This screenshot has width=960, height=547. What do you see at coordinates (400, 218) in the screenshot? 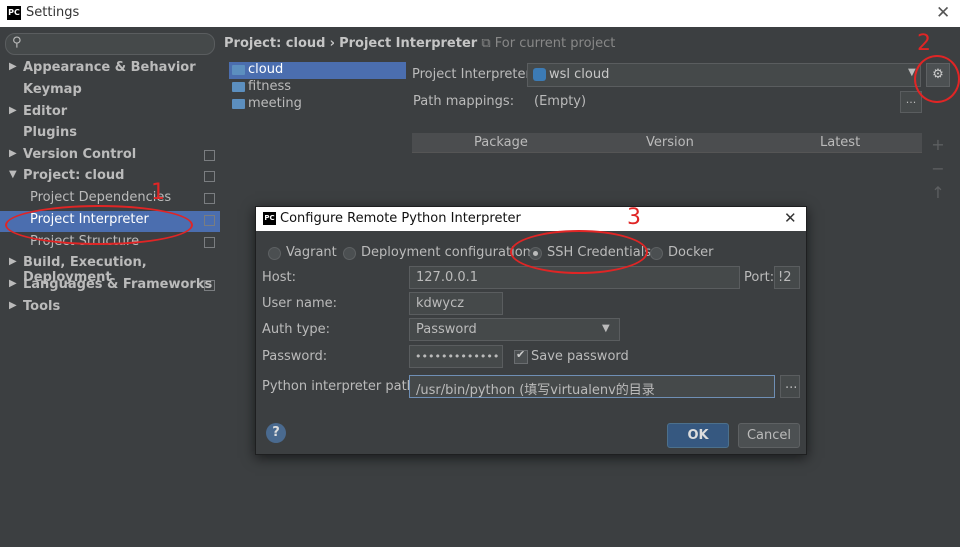
I see `dialog-title: Configure Remote Python Interpreter` at bounding box center [400, 218].